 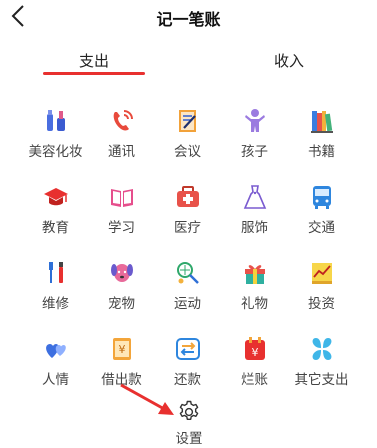 What do you see at coordinates (56, 351) in the screenshot?
I see `hearts-icon` at bounding box center [56, 351].